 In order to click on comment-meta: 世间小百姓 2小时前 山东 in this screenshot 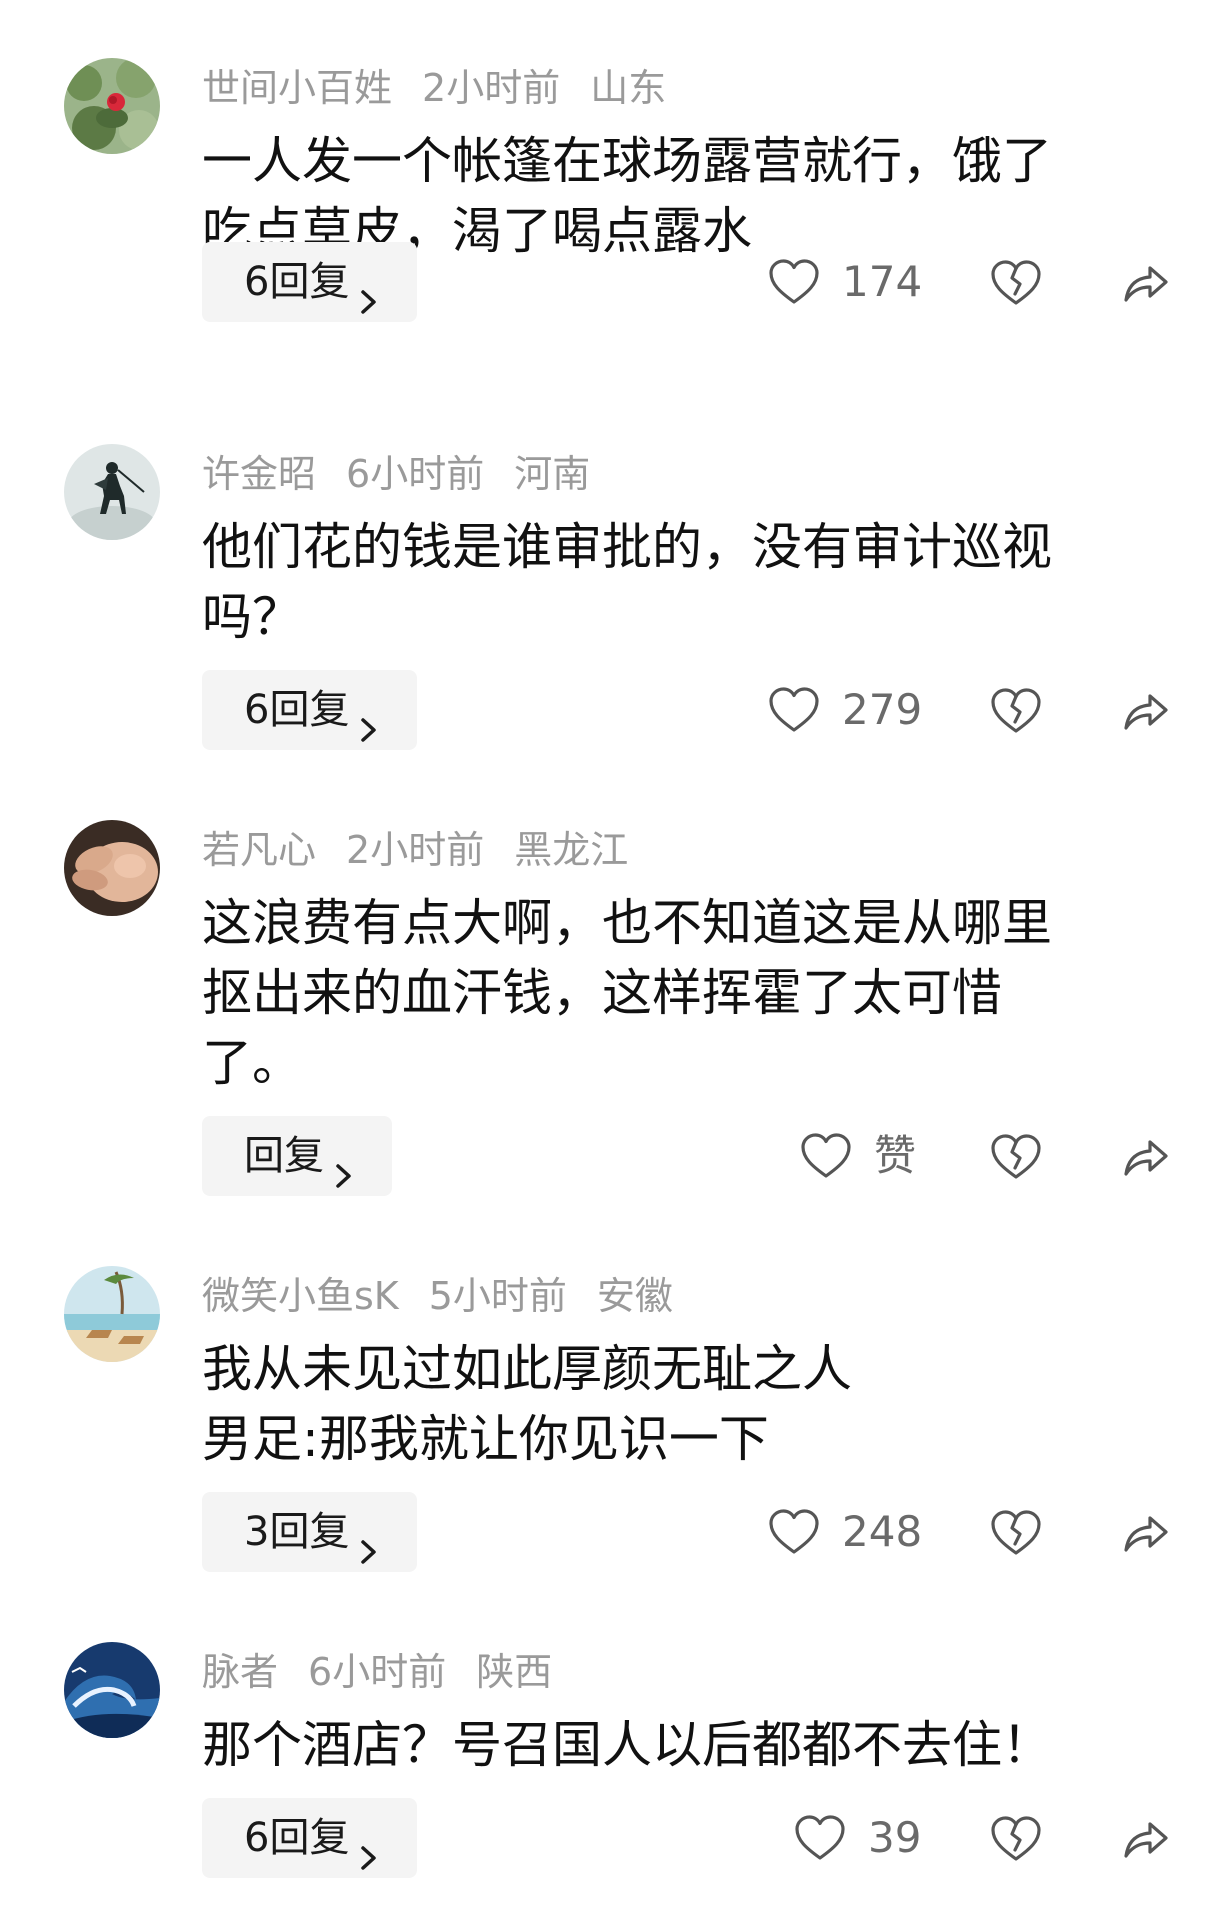, I will do `click(449, 88)`.